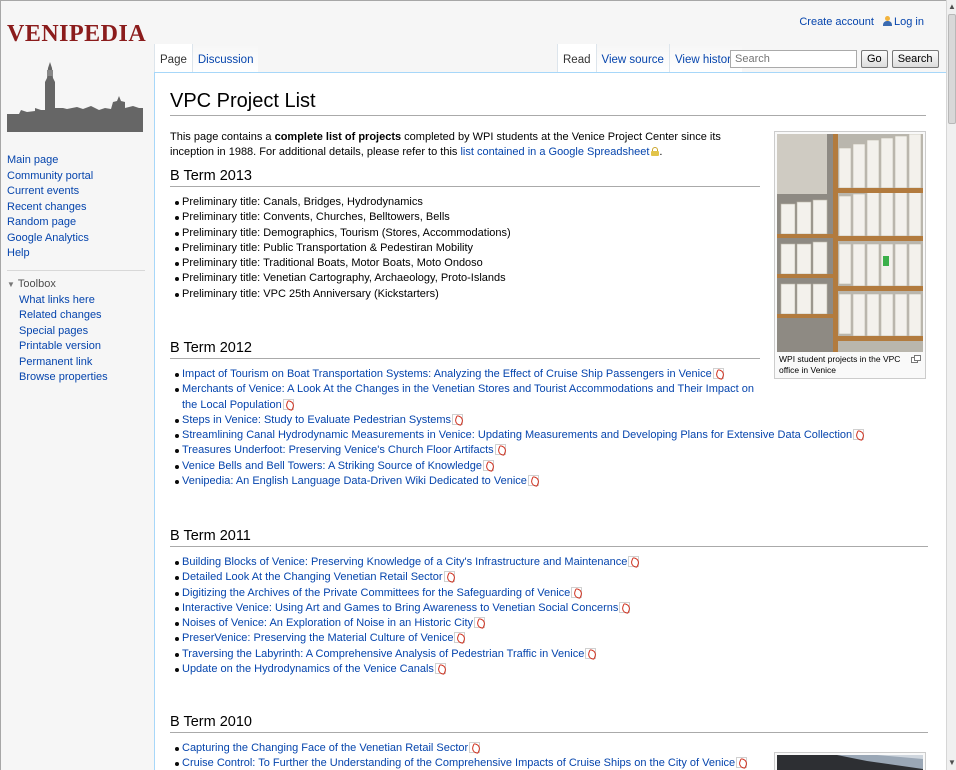  Describe the element at coordinates (554, 152) in the screenshot. I see `spreadsheet-link: list contained in a Google Spreadsheet` at that location.